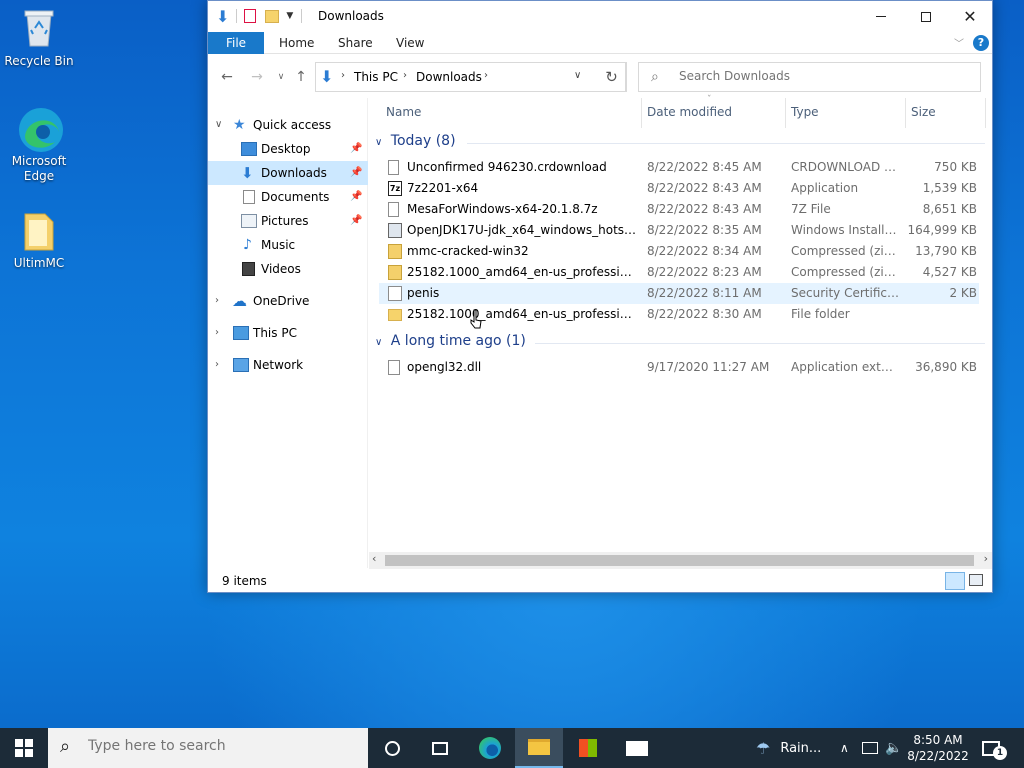  What do you see at coordinates (881, 16) in the screenshot?
I see `minimize-button` at bounding box center [881, 16].